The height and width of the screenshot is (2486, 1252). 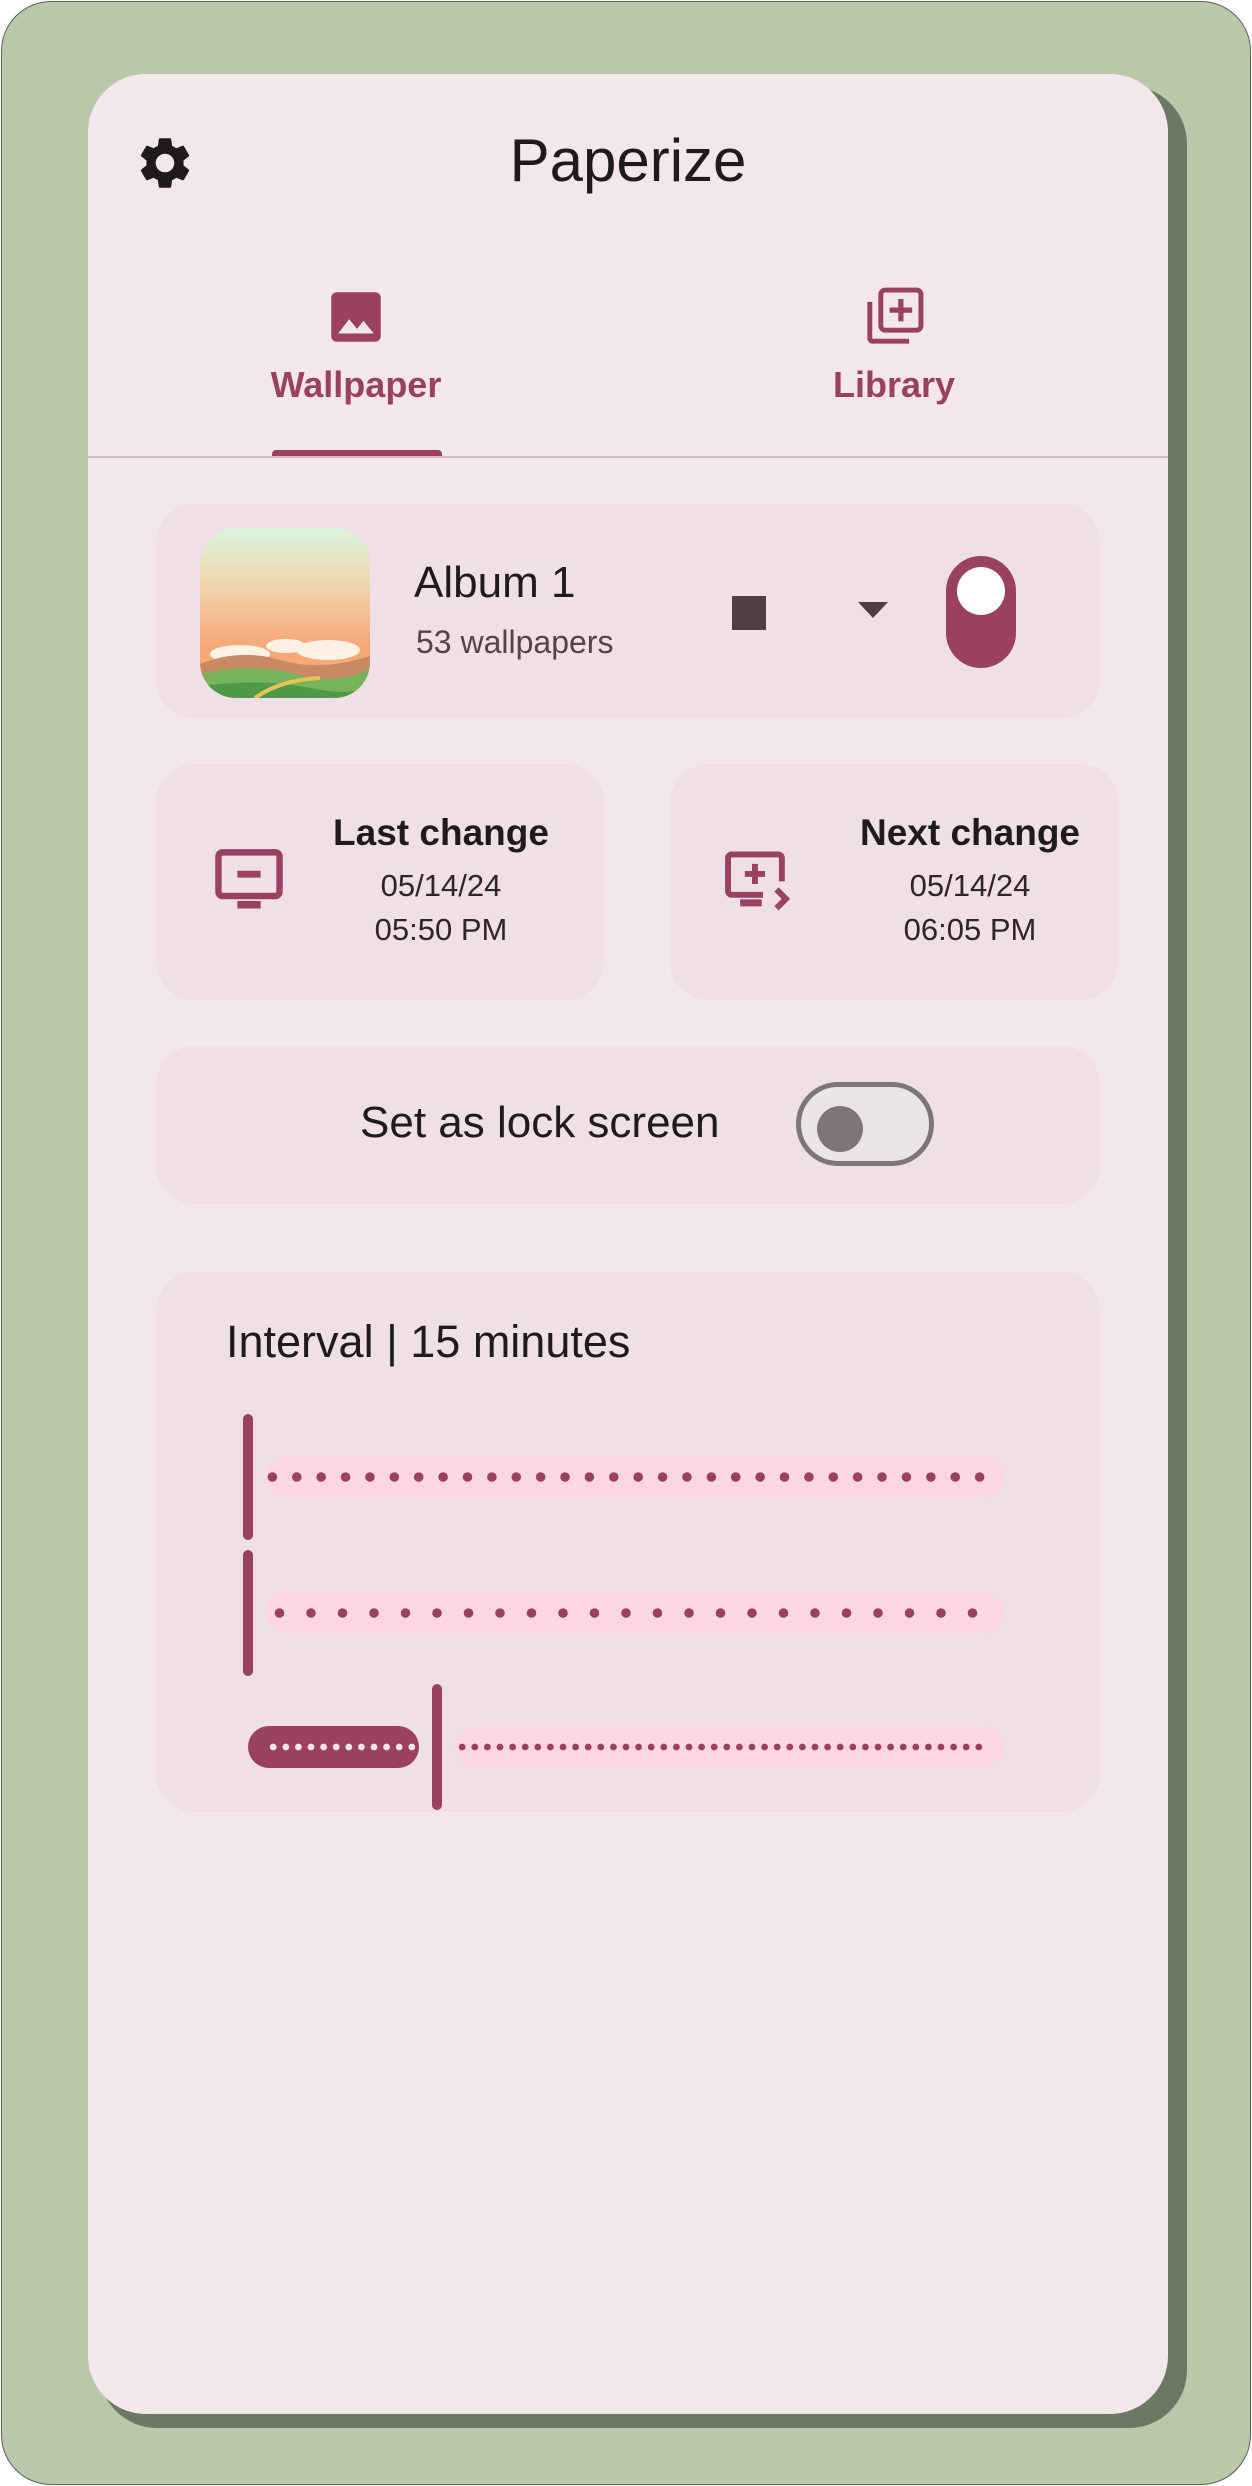 I want to click on monitor-remove-icon, so click(x=249, y=879).